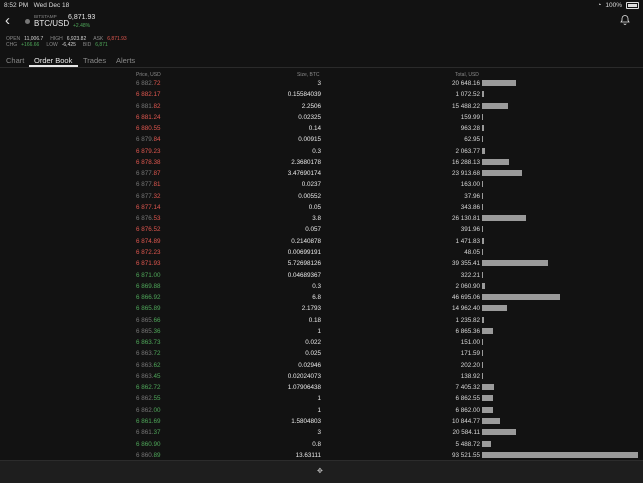 Image resolution: width=643 pixels, height=483 pixels. I want to click on bid-row: 6 863.72 0.025 171.59, so click(321, 353).